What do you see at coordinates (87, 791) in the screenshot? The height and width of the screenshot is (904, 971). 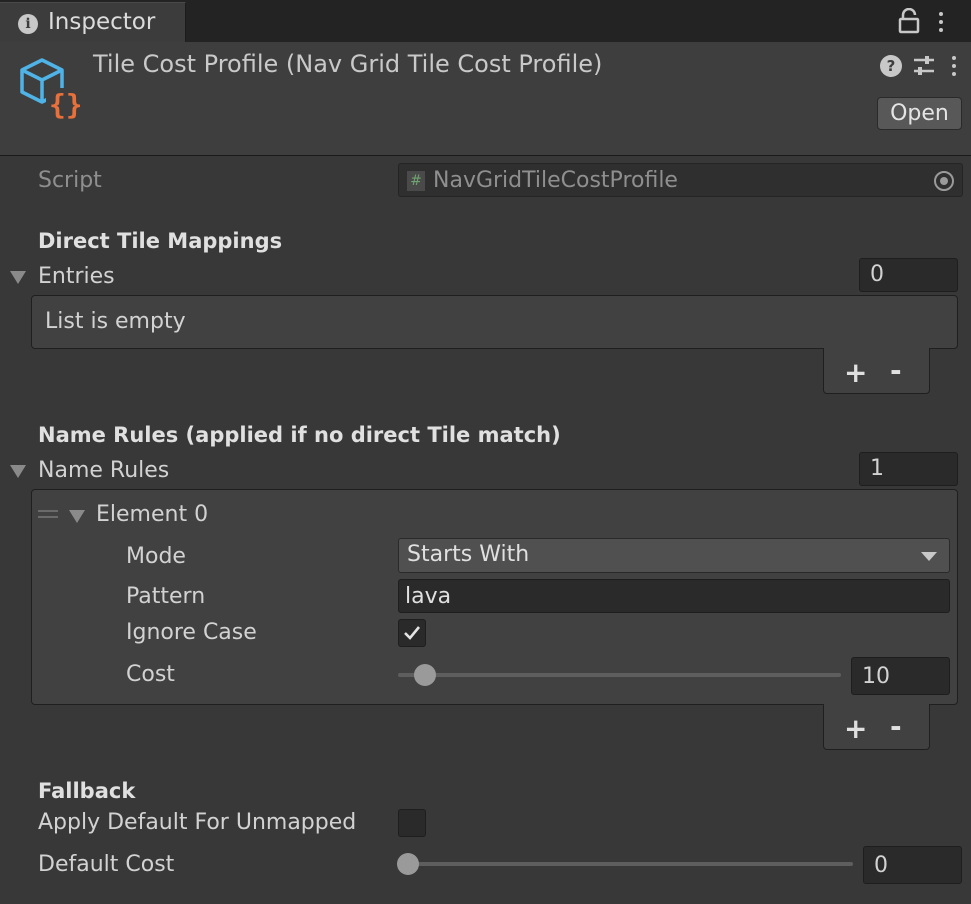 I see `fallback-heading: Fallback` at bounding box center [87, 791].